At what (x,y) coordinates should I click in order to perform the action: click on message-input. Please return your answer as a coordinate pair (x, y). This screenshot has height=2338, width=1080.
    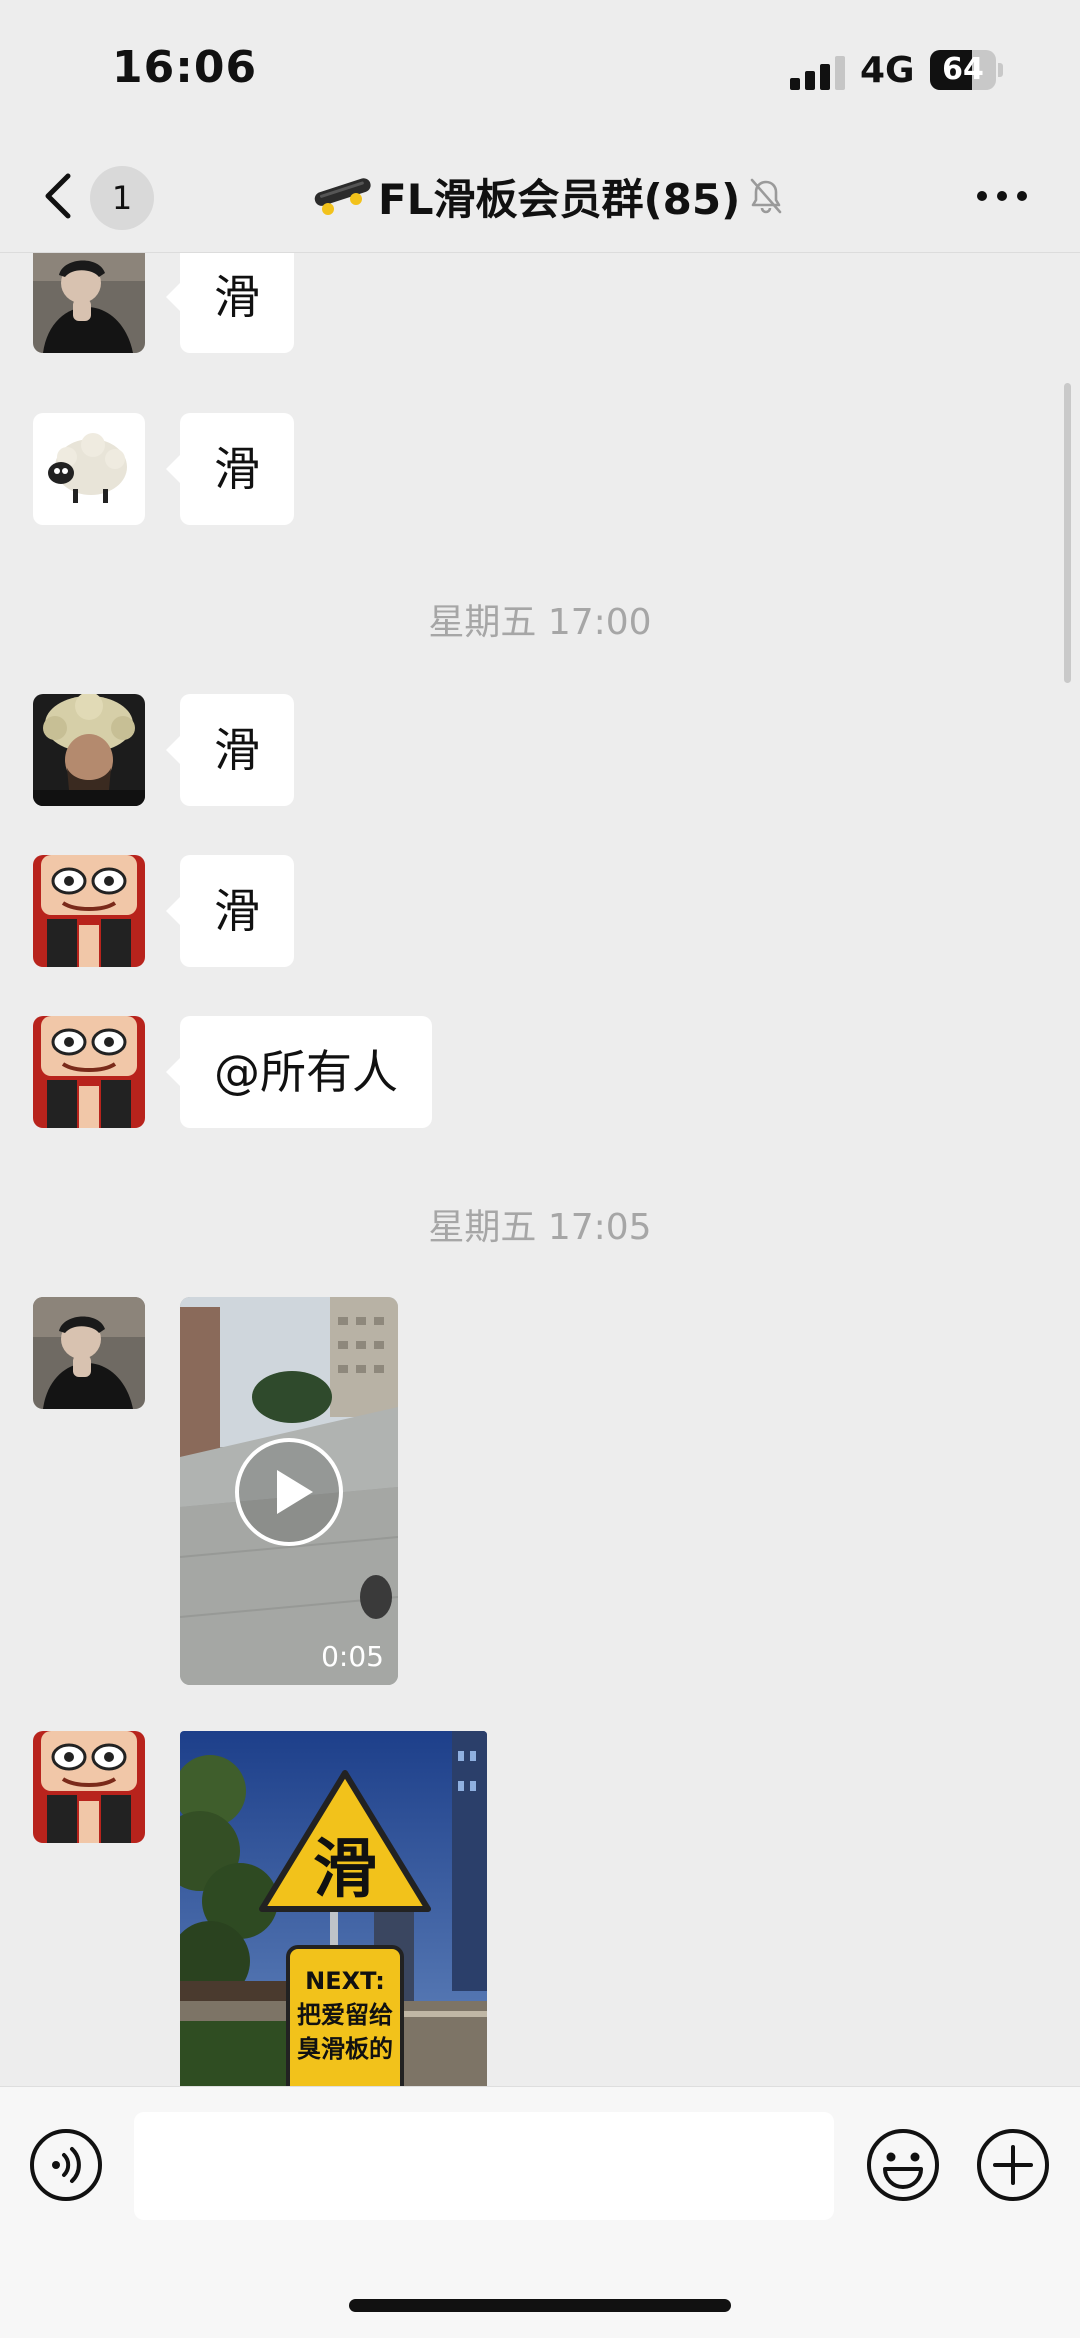
    Looking at the image, I should click on (484, 2166).